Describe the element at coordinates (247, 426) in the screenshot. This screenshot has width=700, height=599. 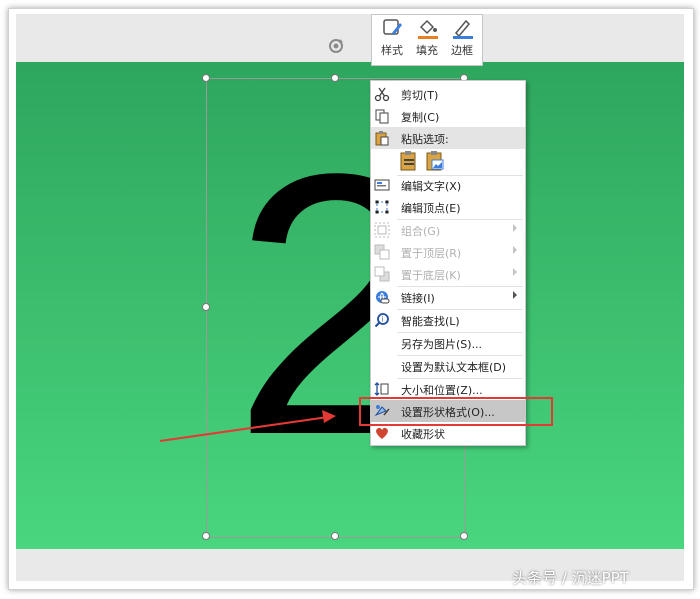
I see `annotation-arrow` at that location.